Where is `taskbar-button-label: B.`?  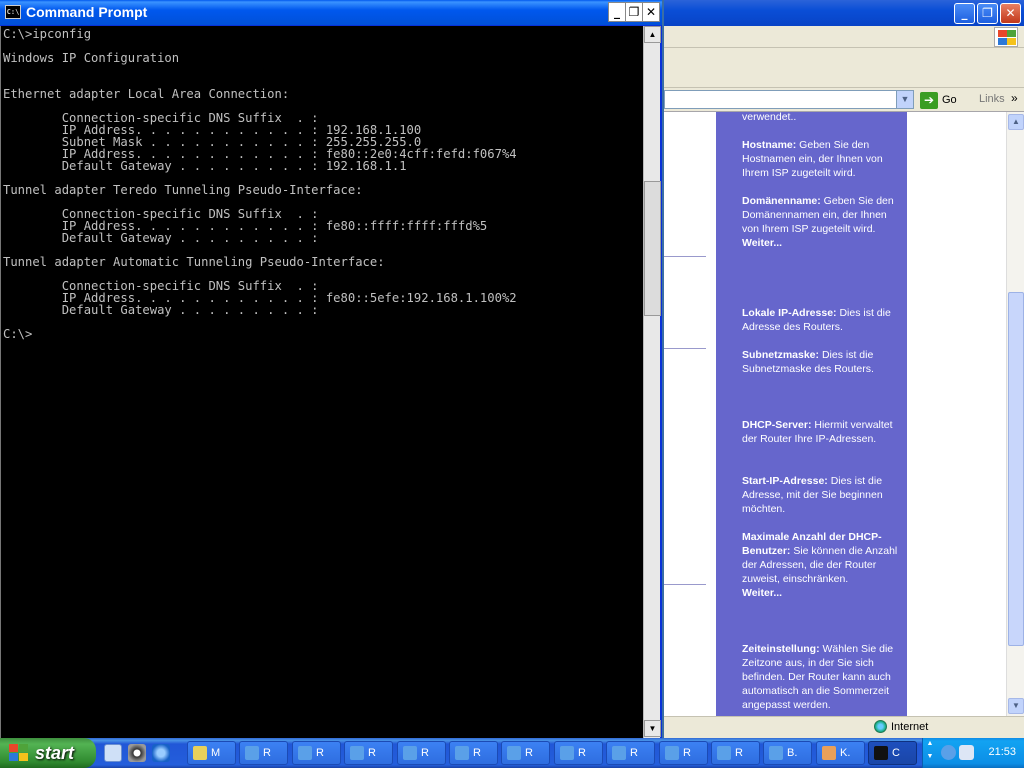
taskbar-button-label: B. is located at coordinates (792, 753).